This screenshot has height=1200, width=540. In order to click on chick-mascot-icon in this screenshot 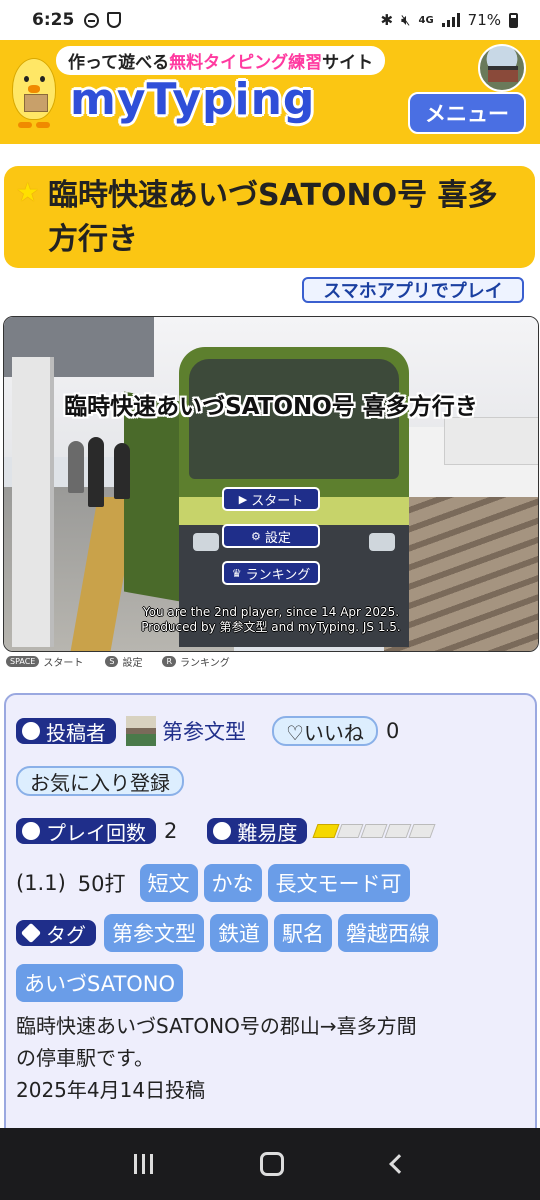, I will do `click(33, 94)`.